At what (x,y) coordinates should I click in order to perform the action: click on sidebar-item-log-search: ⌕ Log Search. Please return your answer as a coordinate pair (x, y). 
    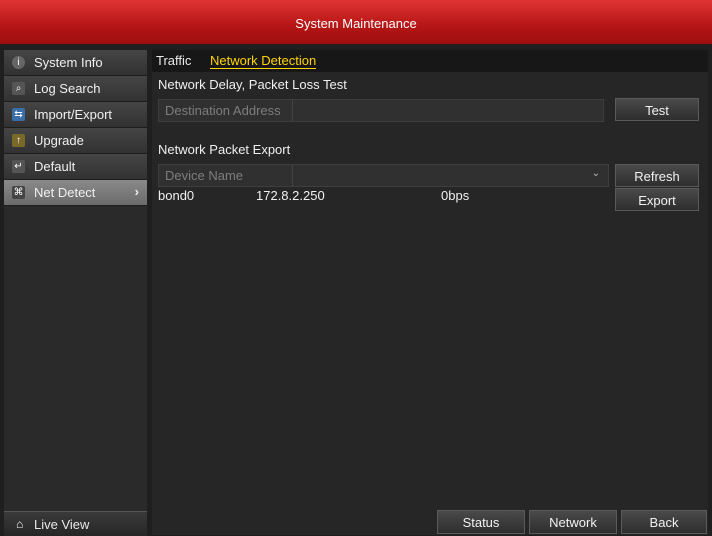
    Looking at the image, I should click on (75, 89).